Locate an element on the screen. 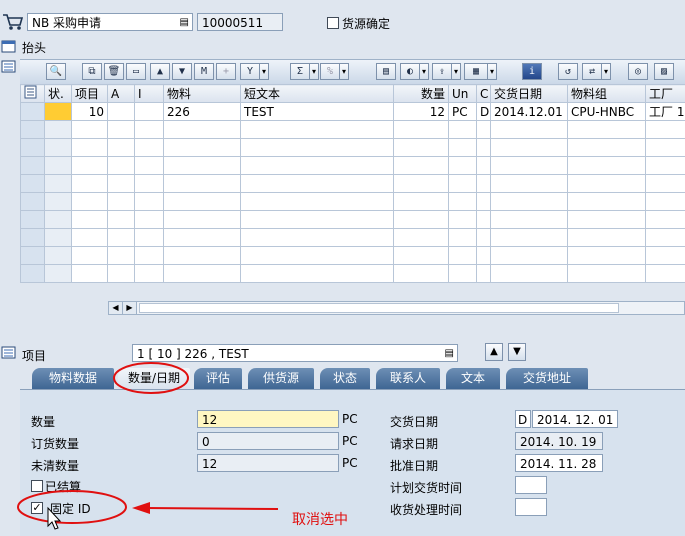  checkbox-highlight-ellipse is located at coordinates (72, 507).